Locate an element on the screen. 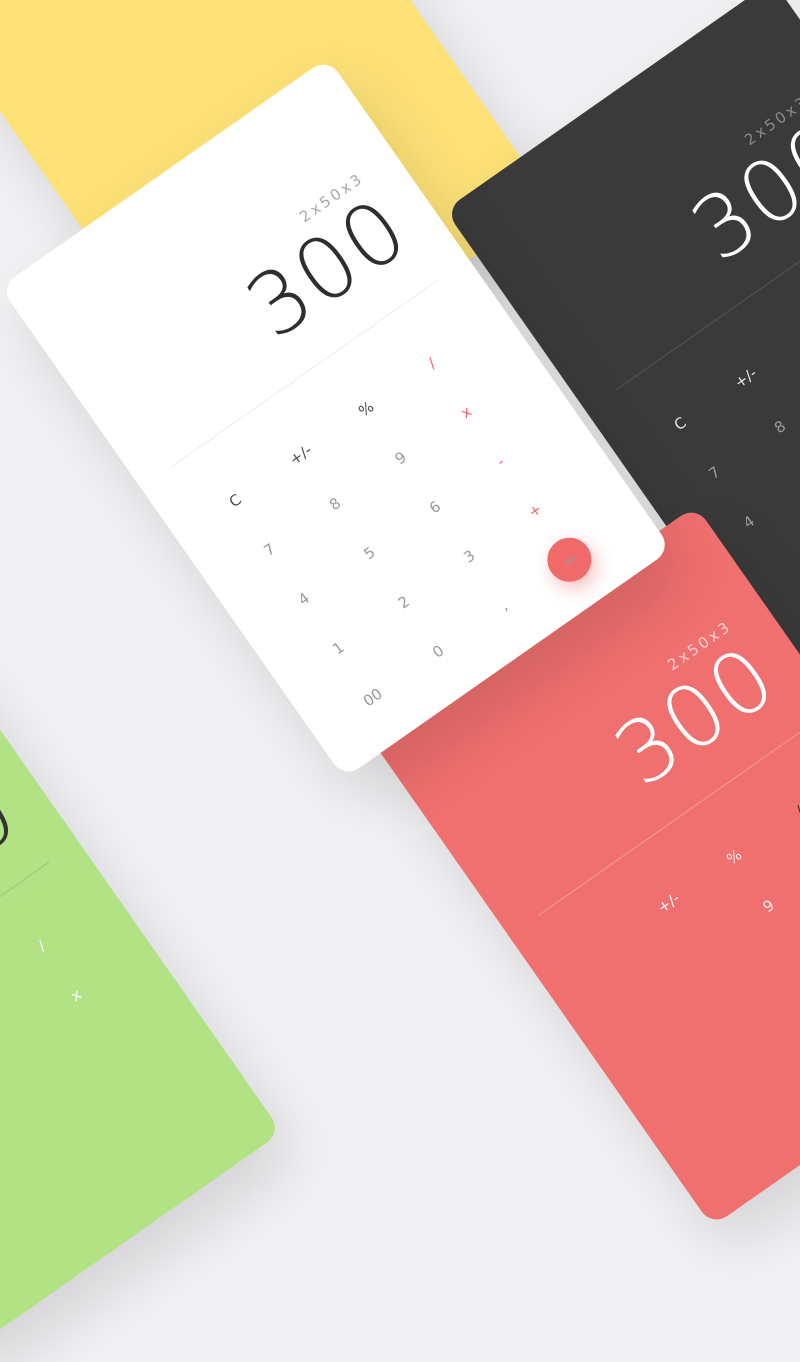  key-00: 00 is located at coordinates (373, 697).